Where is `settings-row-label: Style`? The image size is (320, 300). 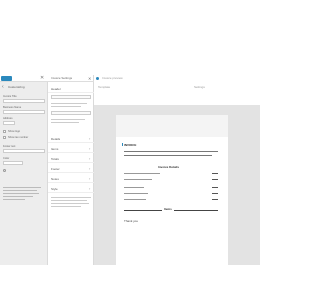 settings-row-label: Style is located at coordinates (54, 189).